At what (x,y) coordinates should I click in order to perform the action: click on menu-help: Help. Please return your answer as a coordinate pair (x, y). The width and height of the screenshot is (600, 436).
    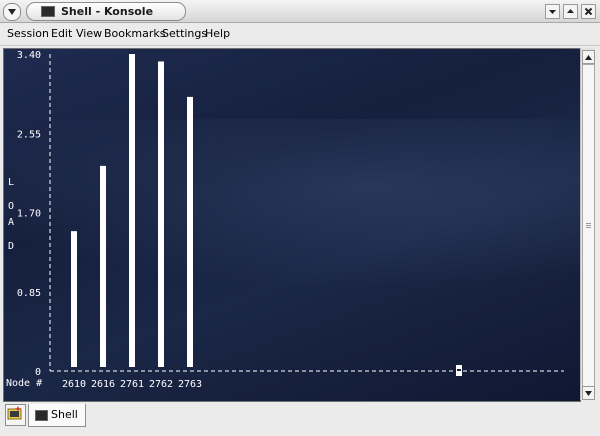
    Looking at the image, I should click on (217, 34).